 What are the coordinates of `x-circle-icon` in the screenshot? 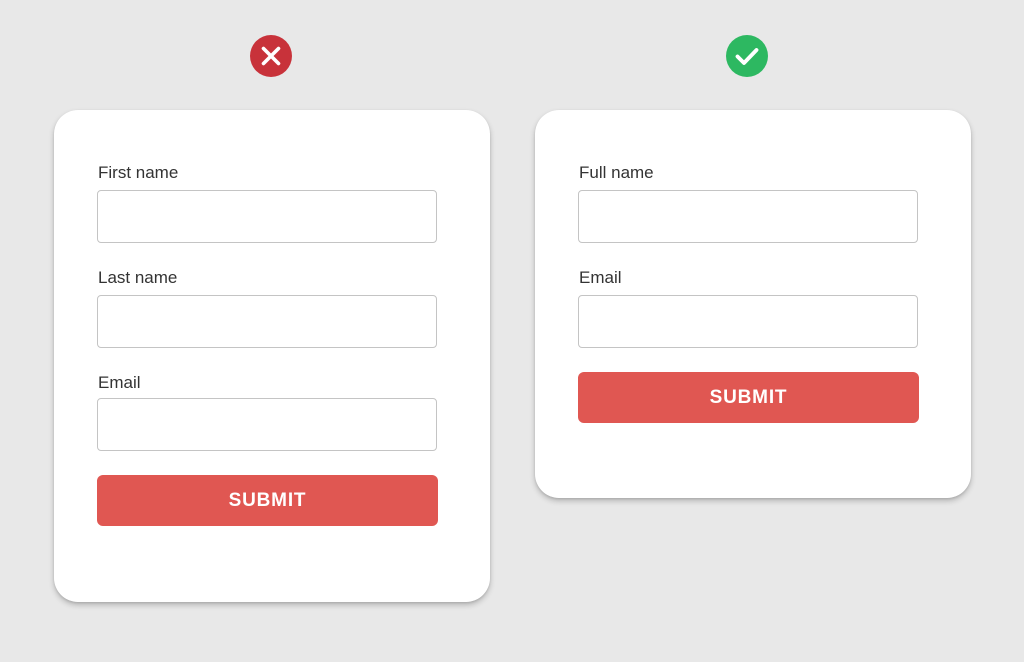 It's located at (271, 56).